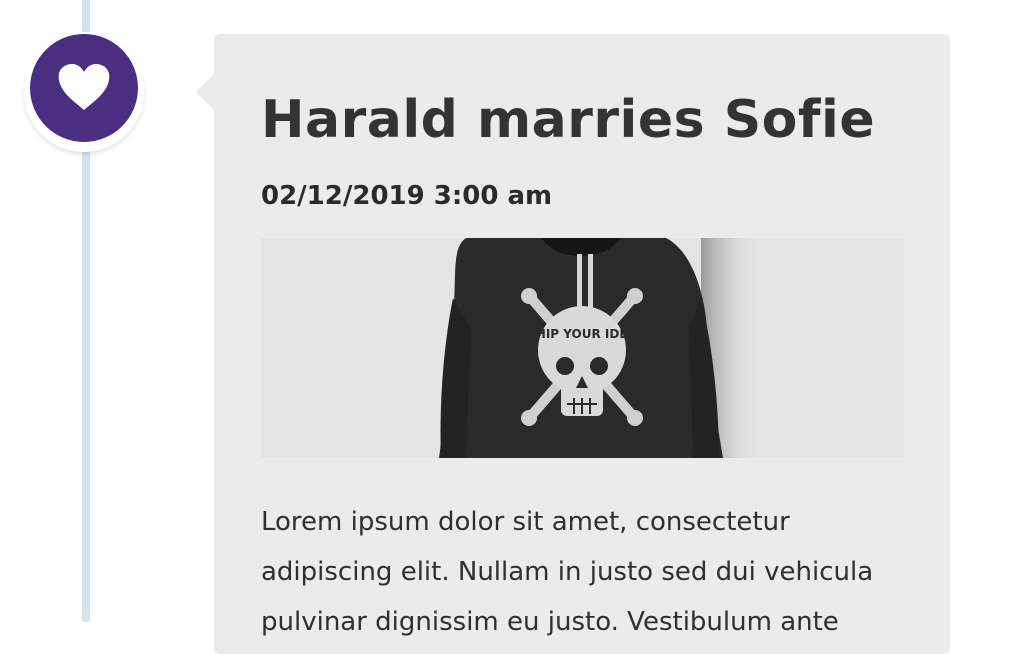 This screenshot has height=654, width=1014. I want to click on timeline-marker-circle, so click(84, 88).